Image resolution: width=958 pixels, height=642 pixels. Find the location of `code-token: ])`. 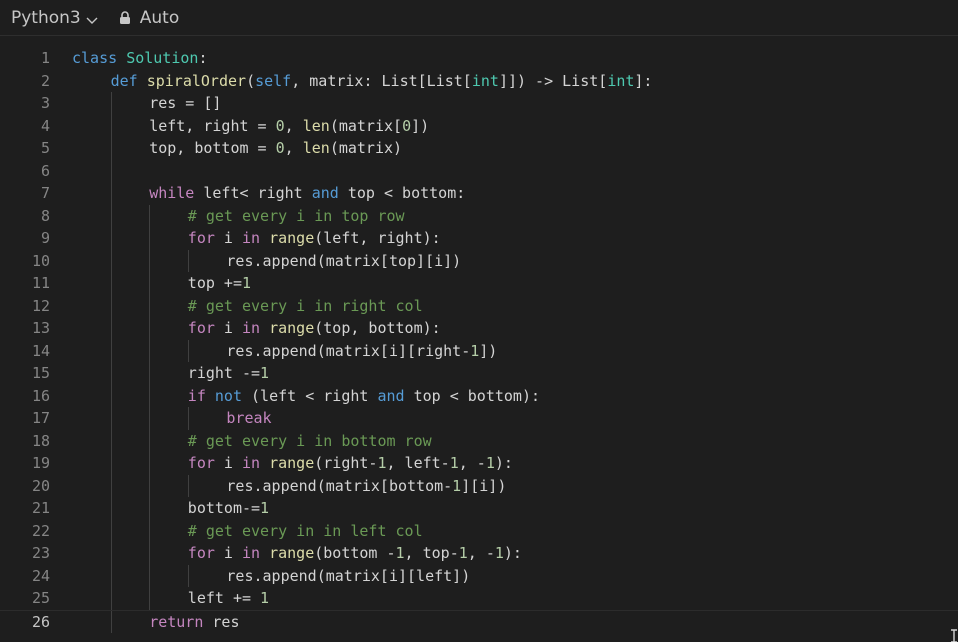

code-token: ]) is located at coordinates (488, 350).